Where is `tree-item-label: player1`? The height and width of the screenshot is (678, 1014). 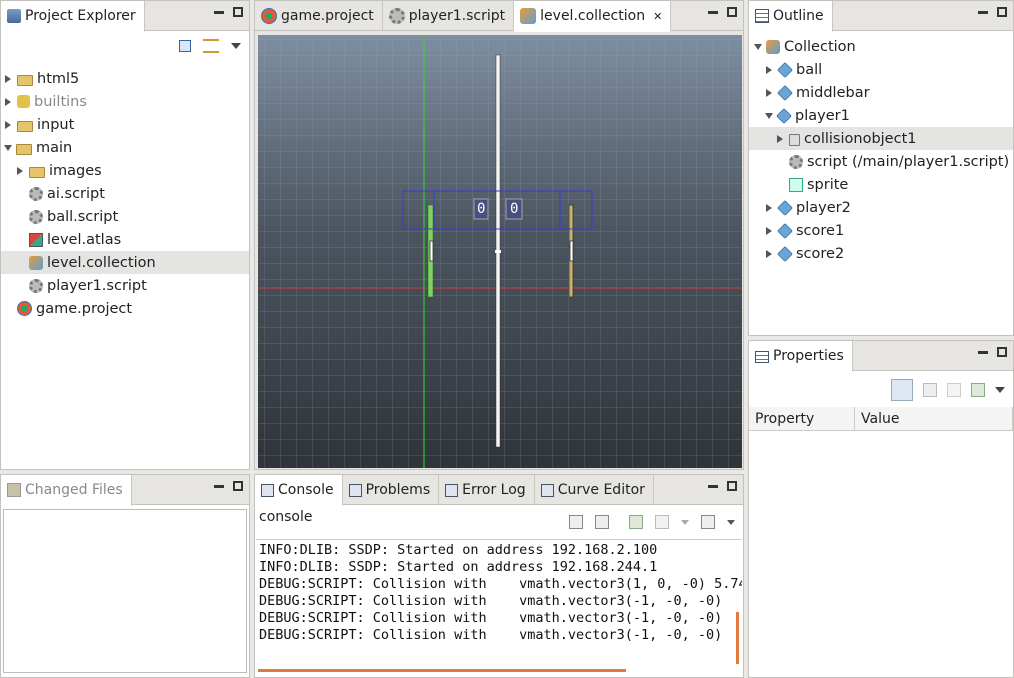
tree-item-label: player1 is located at coordinates (822, 115).